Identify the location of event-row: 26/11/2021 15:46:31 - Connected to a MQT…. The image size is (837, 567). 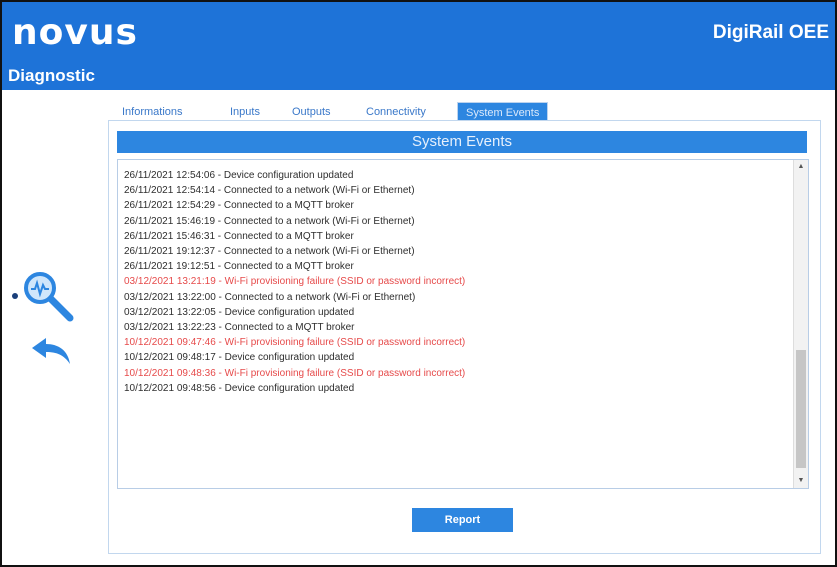
(239, 236).